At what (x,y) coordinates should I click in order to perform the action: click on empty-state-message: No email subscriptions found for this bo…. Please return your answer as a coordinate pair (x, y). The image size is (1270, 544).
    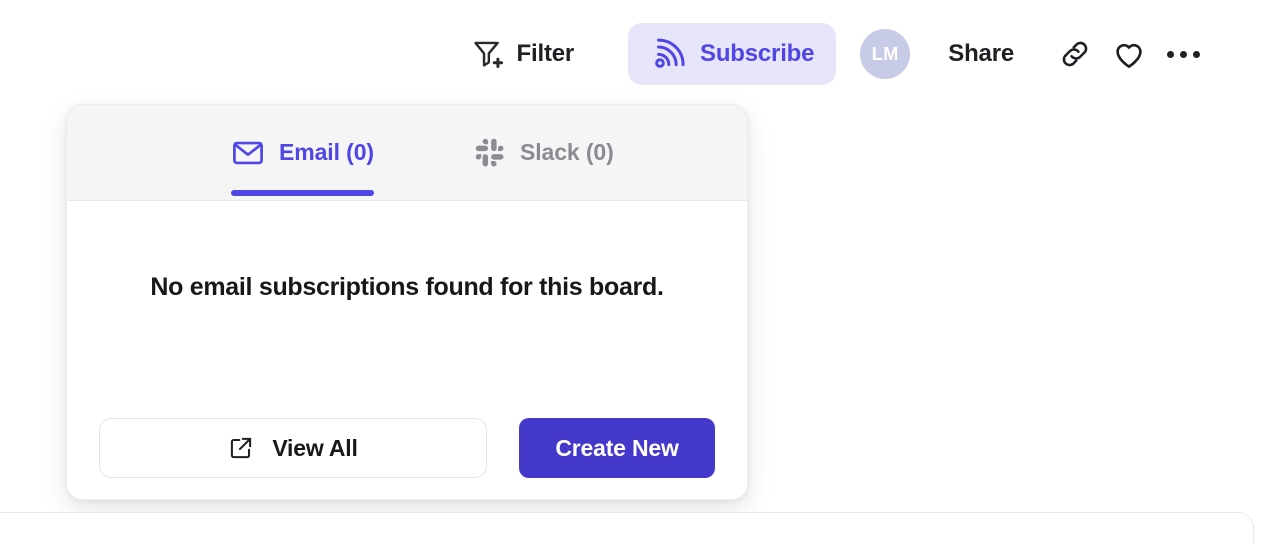
    Looking at the image, I should click on (407, 287).